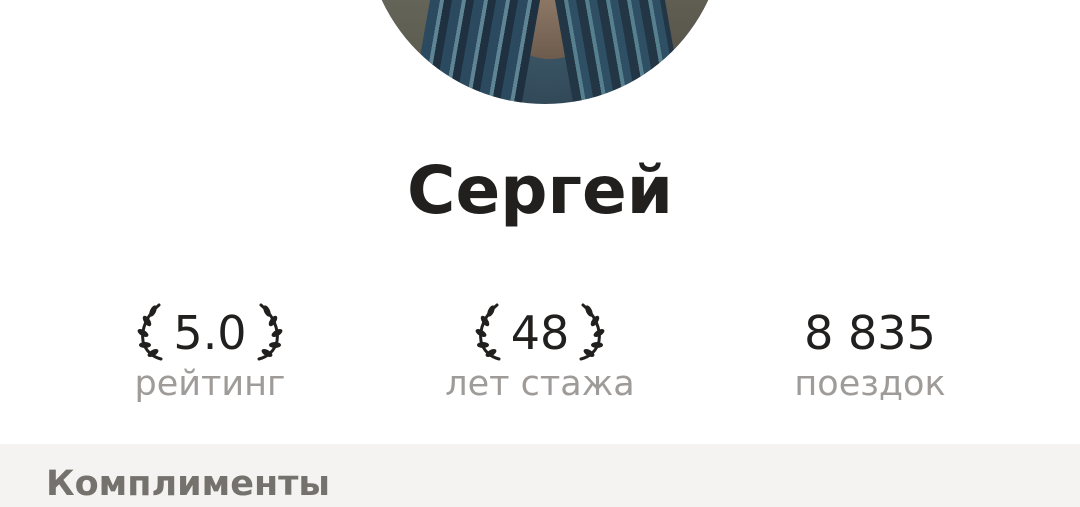 Image resolution: width=1080 pixels, height=507 pixels. I want to click on compliments-section: Комплименты, so click(540, 475).